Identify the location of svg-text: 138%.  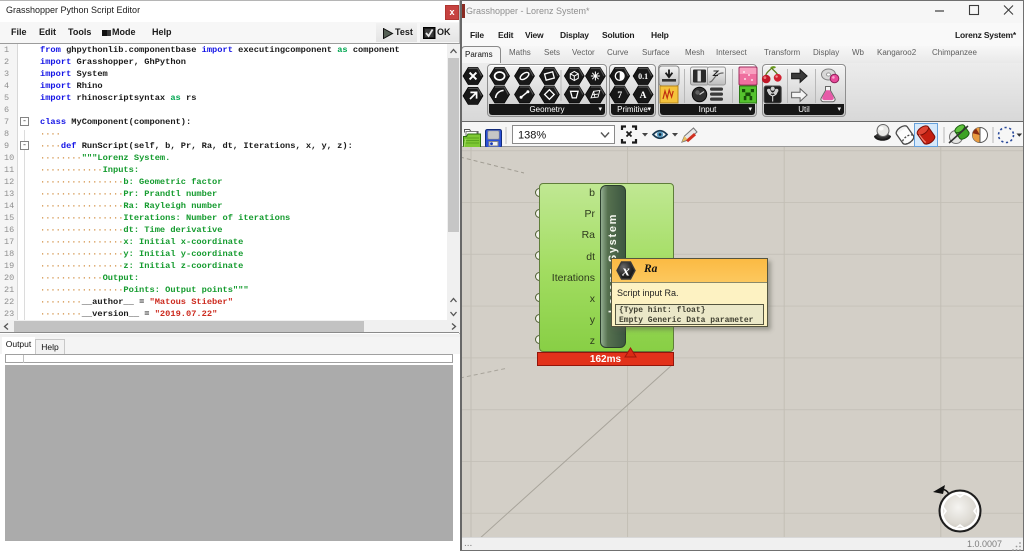
(532, 136).